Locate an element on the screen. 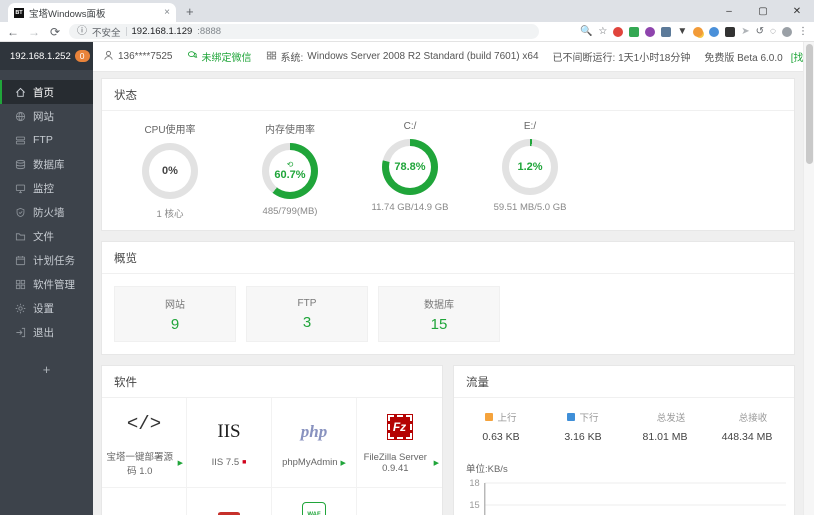 The width and height of the screenshot is (814, 515). stat-websites: 网站 9 is located at coordinates (175, 314).